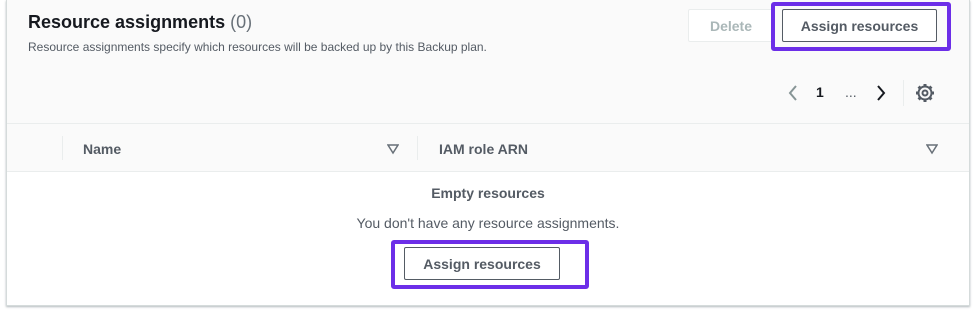  I want to click on resource-count: (0), so click(241, 22).